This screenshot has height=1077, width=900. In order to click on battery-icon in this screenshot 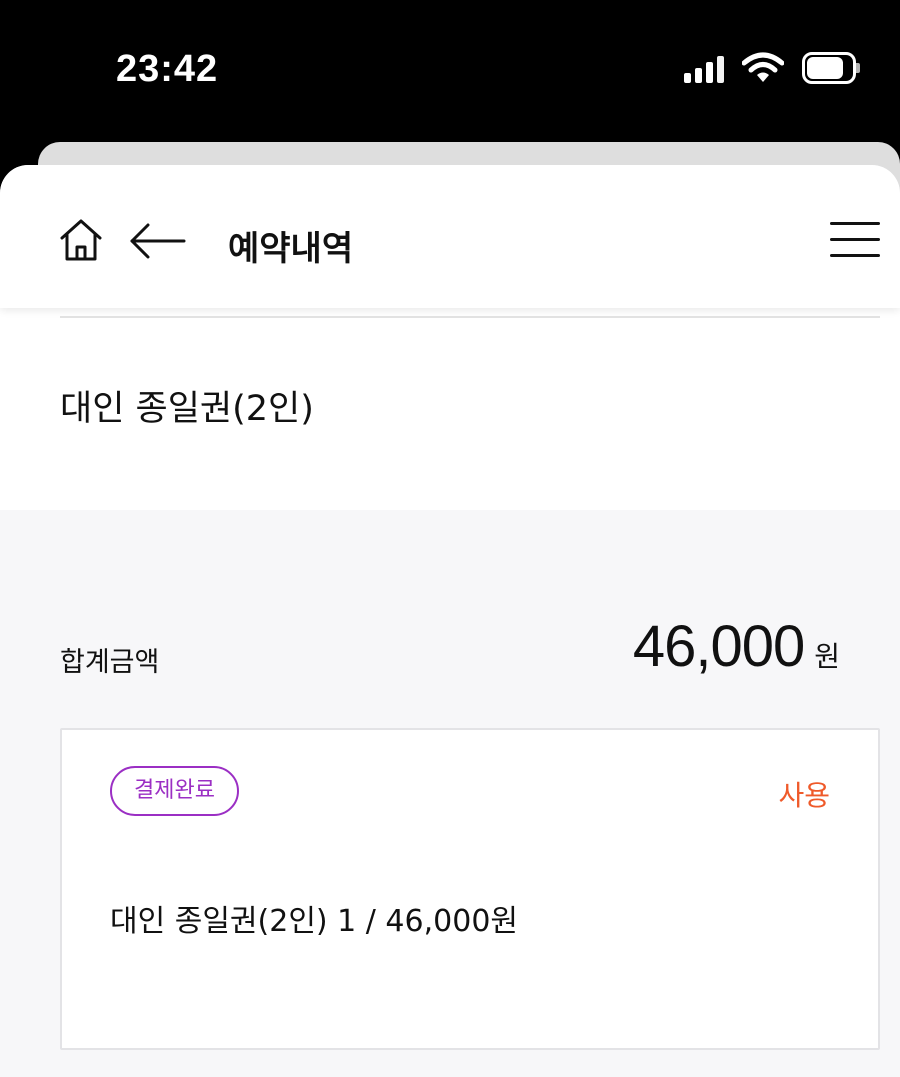, I will do `click(831, 68)`.